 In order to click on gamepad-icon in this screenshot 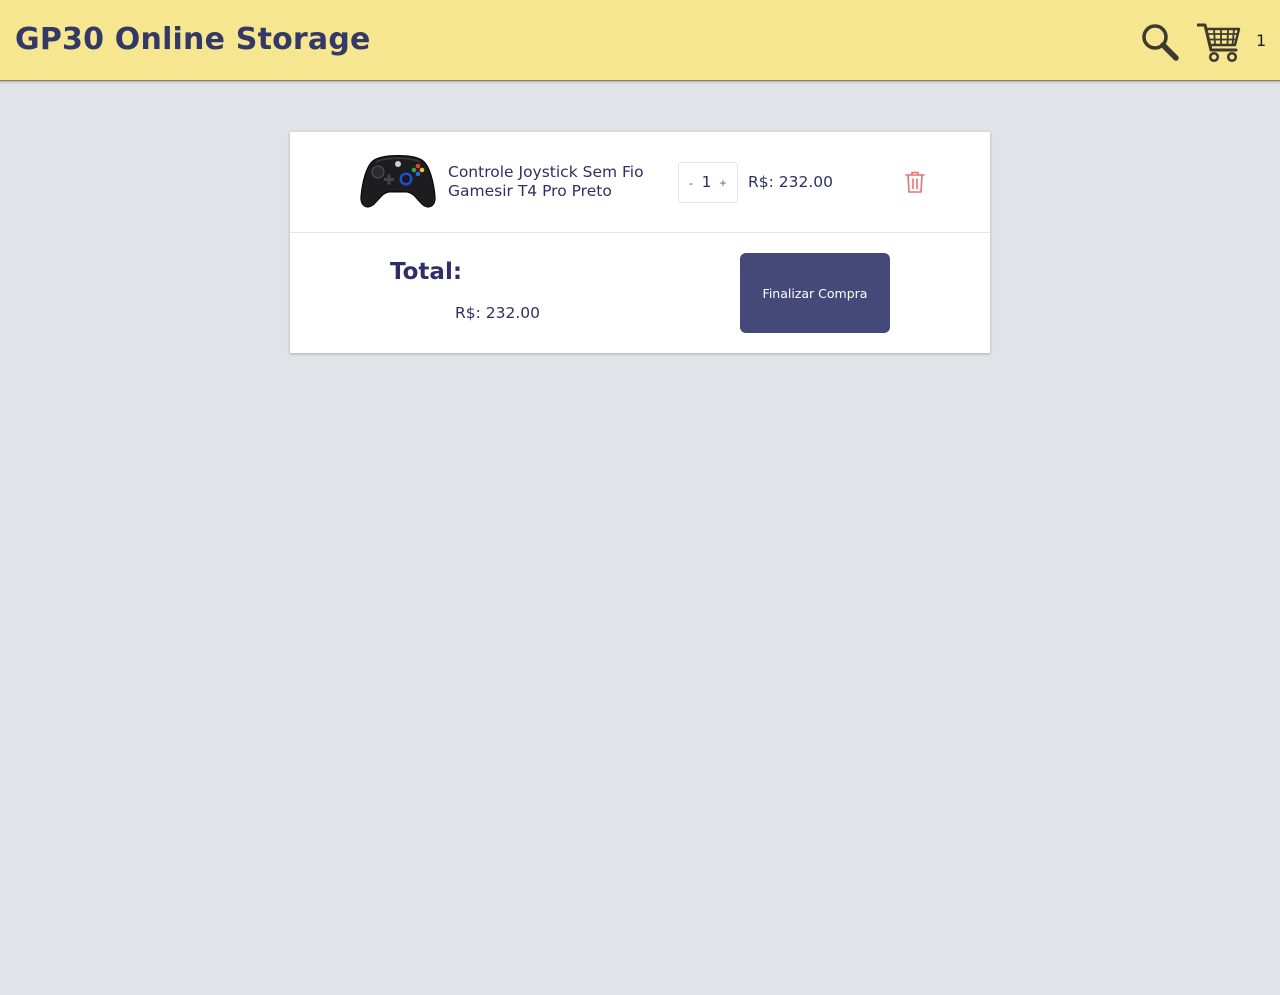, I will do `click(398, 181)`.